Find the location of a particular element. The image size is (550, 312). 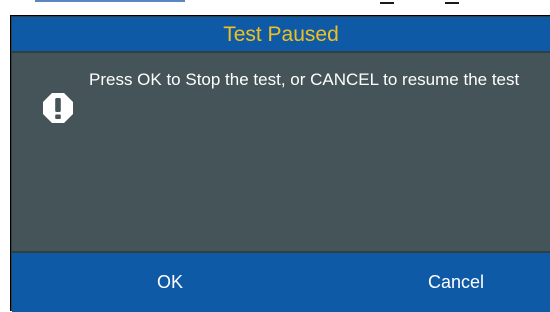

cancel-button-label: Cancel is located at coordinates (456, 282).